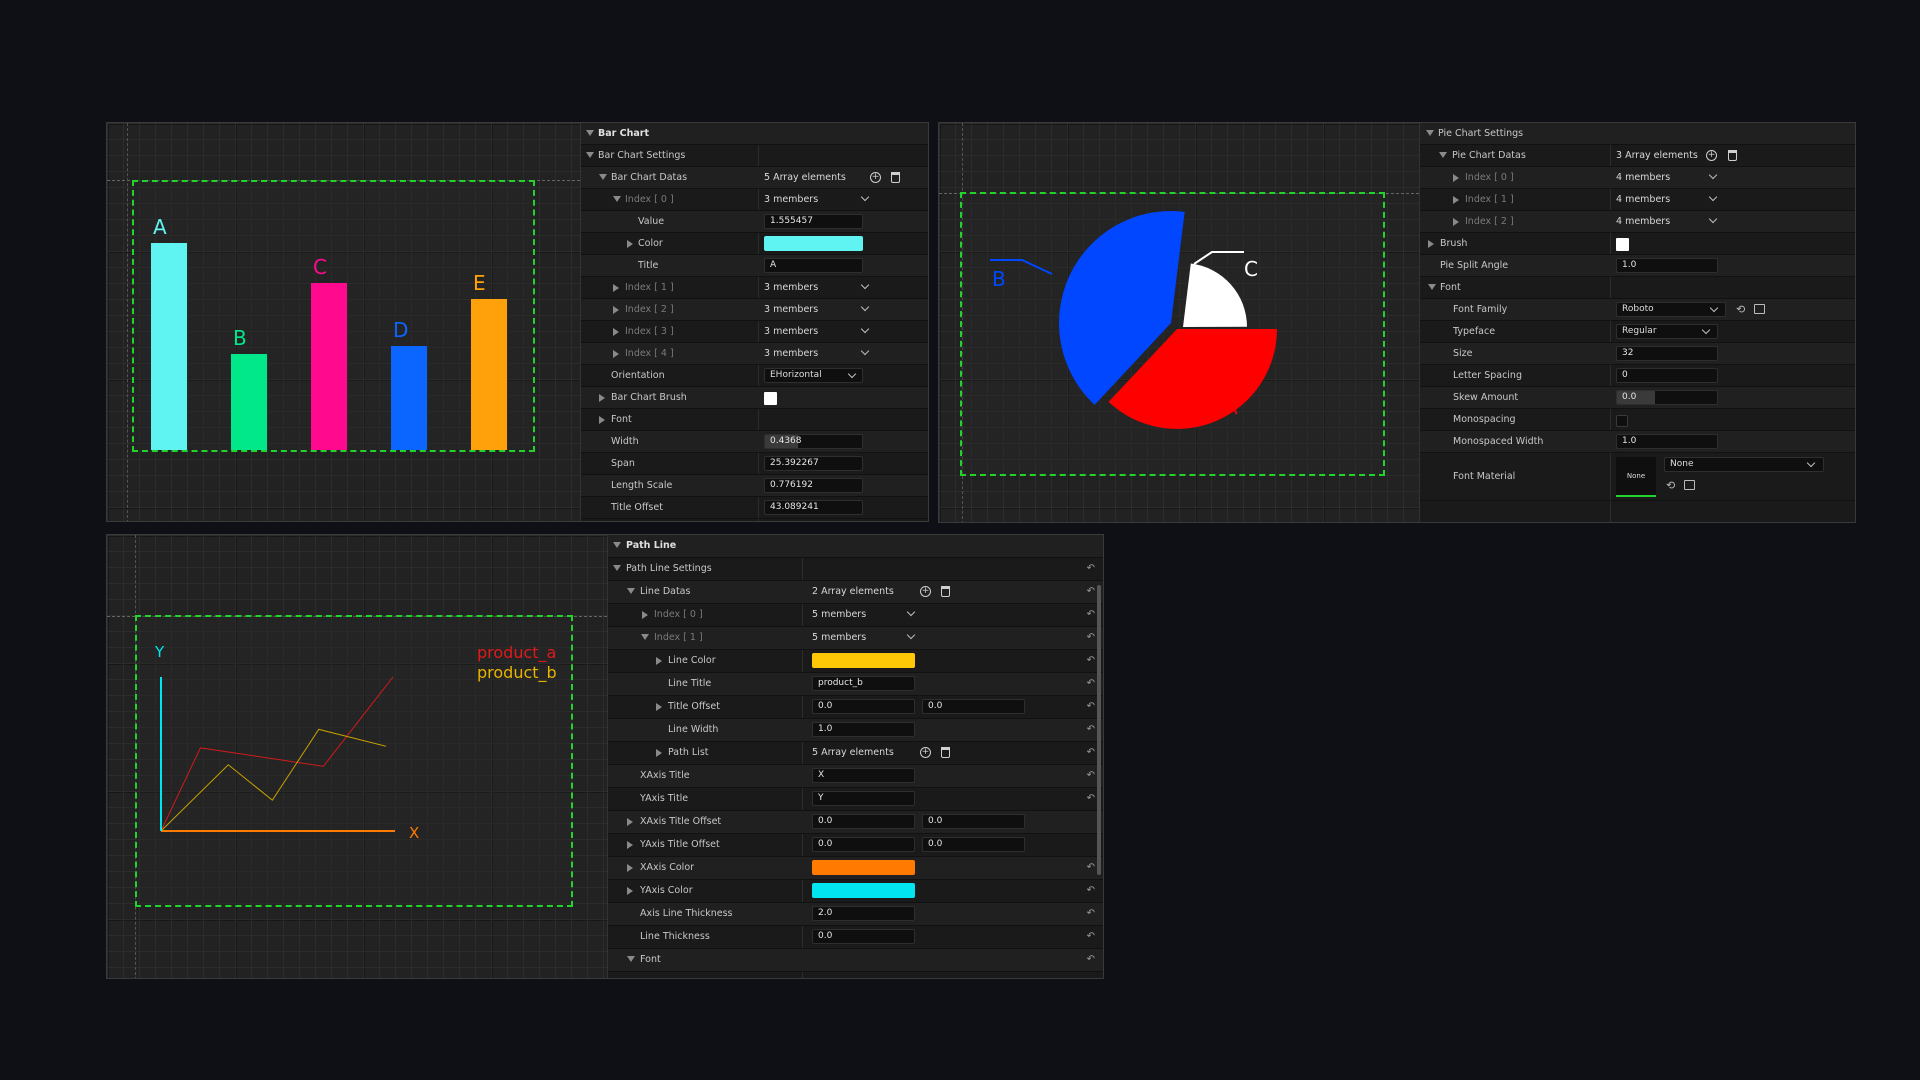 The width and height of the screenshot is (1920, 1080). What do you see at coordinates (1671, 309) in the screenshot?
I see `font-family-dropdown: Roboto` at bounding box center [1671, 309].